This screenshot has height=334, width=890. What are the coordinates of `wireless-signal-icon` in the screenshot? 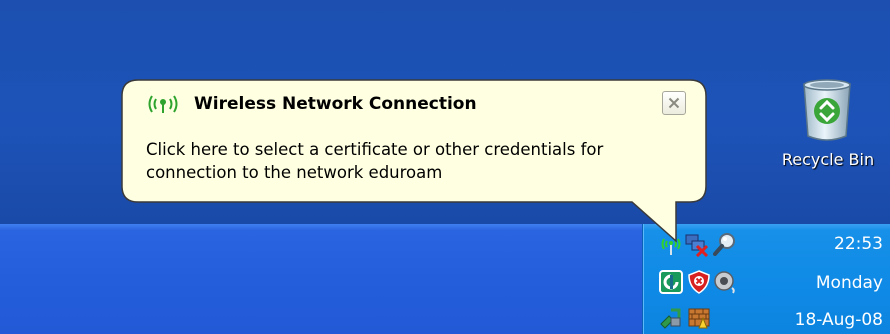 It's located at (163, 104).